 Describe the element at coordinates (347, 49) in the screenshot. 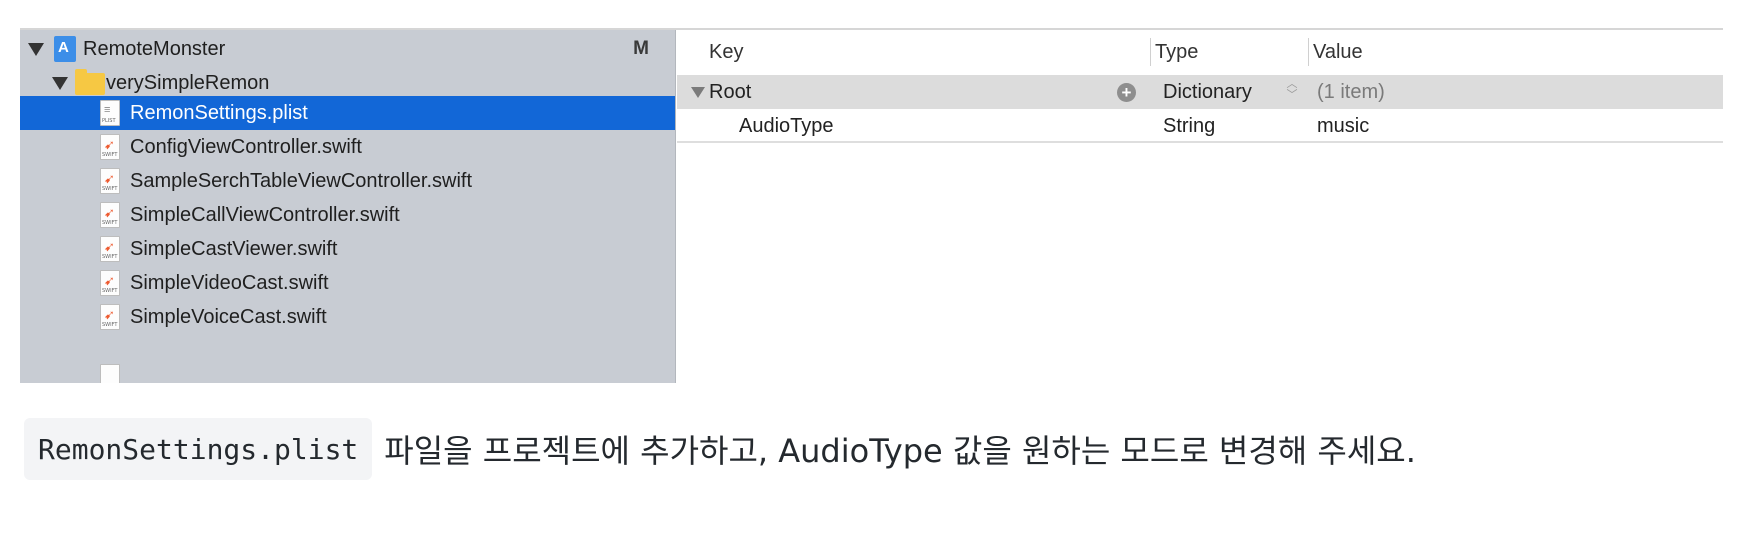

I see `project-row: RemoteMonster M` at that location.